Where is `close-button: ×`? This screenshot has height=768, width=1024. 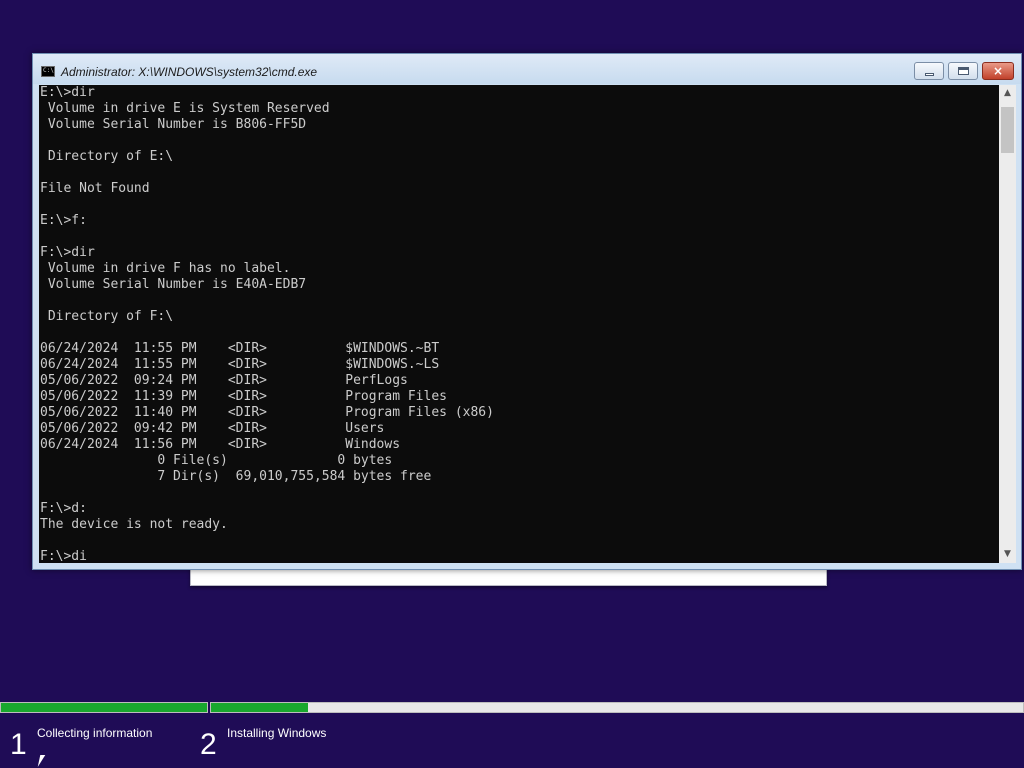
close-button: × is located at coordinates (998, 71).